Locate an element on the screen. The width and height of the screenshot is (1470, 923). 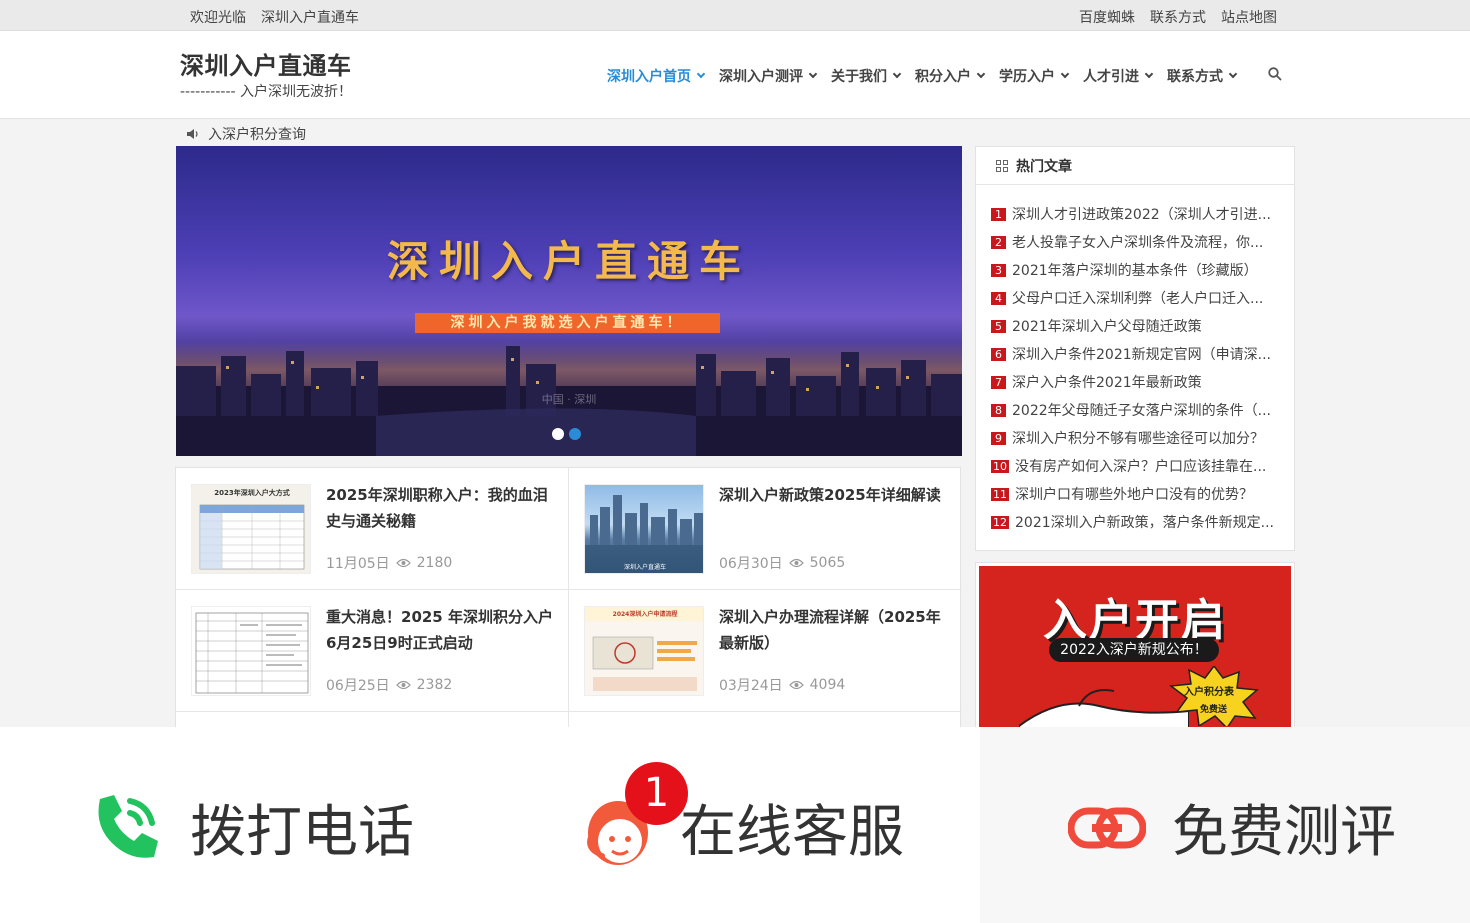
grid-icon is located at coordinates (1002, 165).